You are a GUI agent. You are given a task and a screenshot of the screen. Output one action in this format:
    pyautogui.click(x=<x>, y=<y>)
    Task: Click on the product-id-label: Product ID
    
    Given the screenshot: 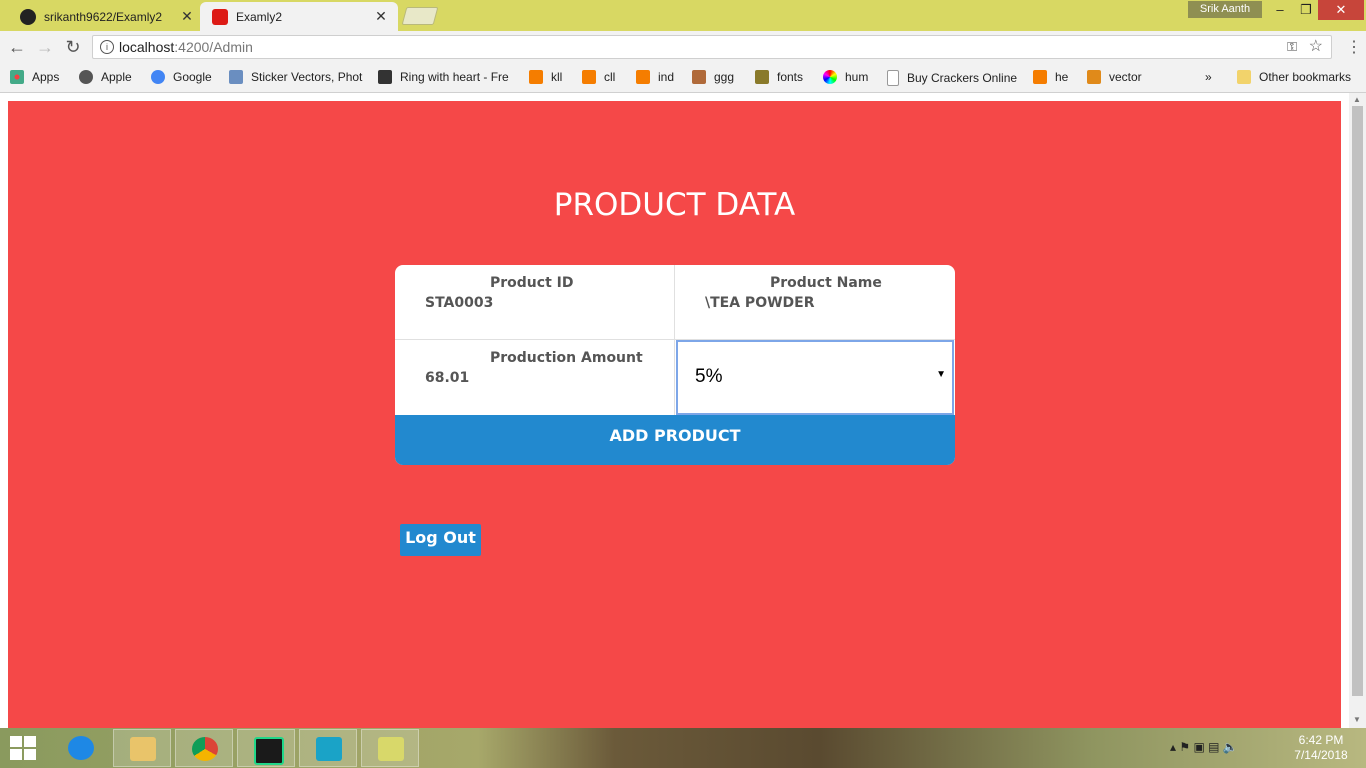 What is the action you would take?
    pyautogui.click(x=532, y=283)
    